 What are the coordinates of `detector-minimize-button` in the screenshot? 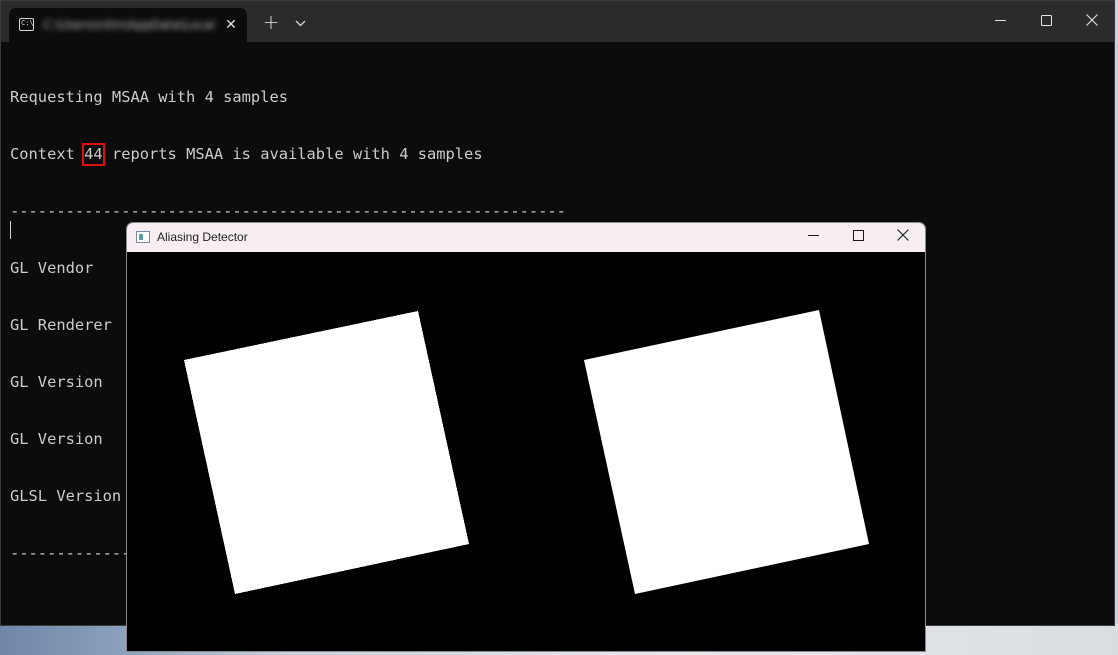 It's located at (813, 237).